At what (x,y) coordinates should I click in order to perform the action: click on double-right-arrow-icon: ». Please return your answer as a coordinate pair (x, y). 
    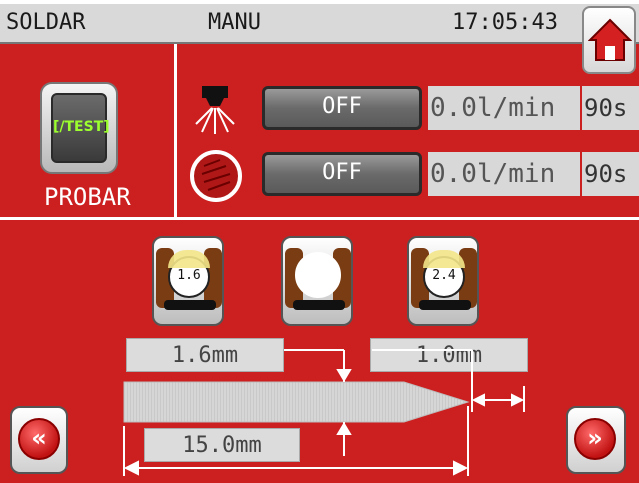
    Looking at the image, I should click on (595, 439).